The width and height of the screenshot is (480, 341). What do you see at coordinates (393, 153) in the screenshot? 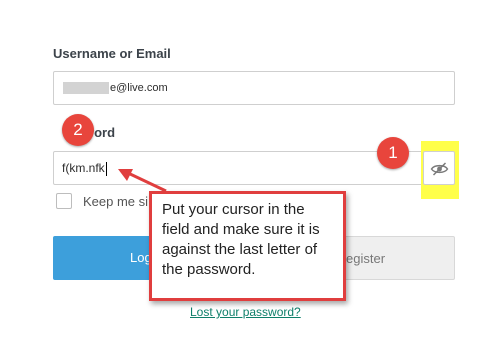
I see `step-1-badge: 1` at bounding box center [393, 153].